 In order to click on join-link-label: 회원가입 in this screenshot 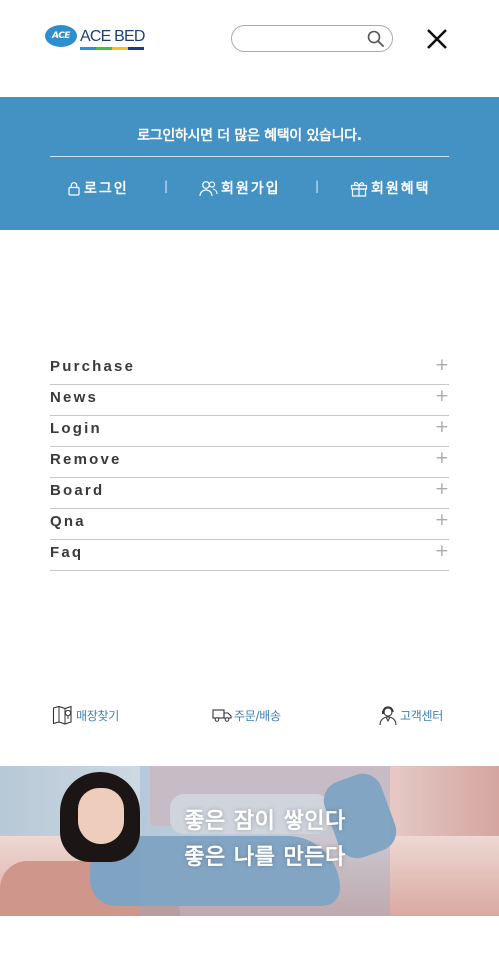, I will do `click(251, 189)`.